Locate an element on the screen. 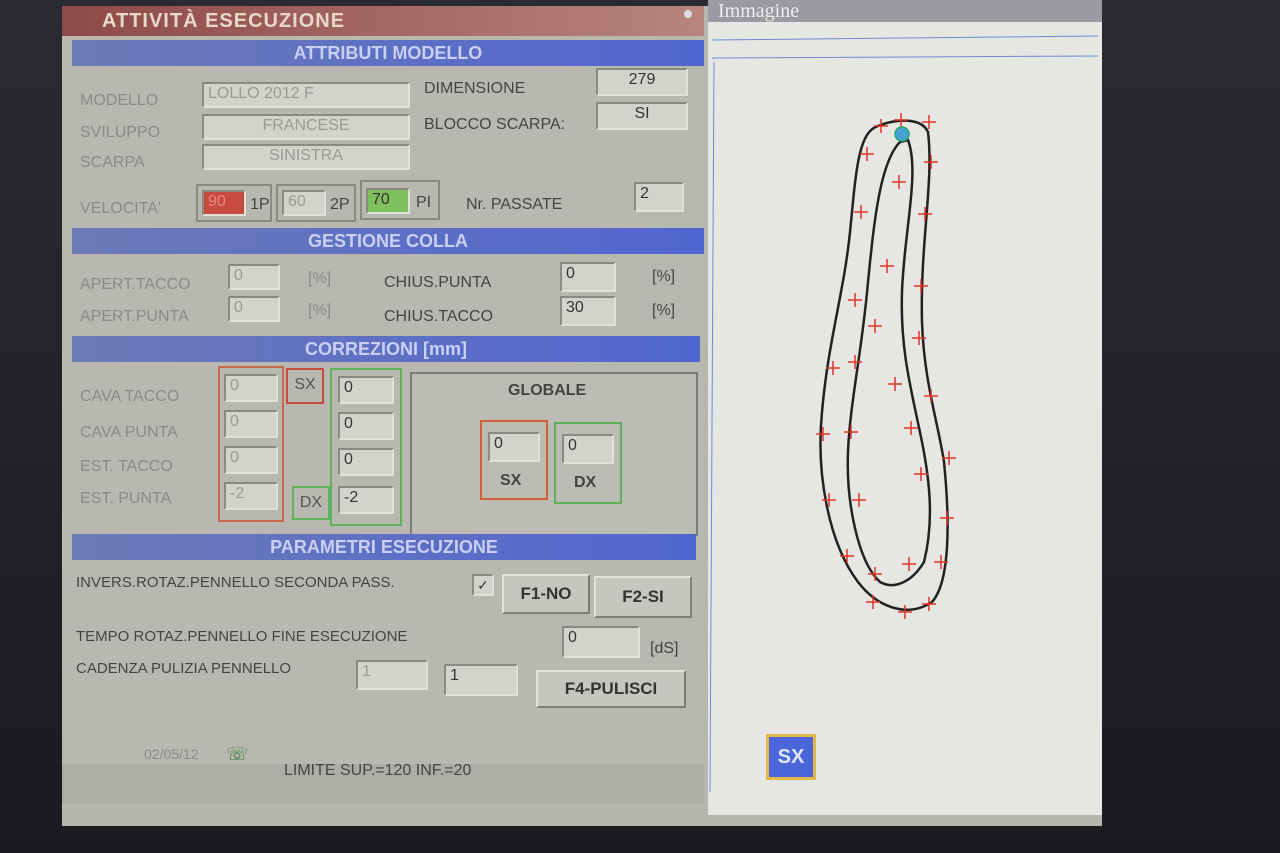 The height and width of the screenshot is (853, 1280). start-point-marker is located at coordinates (902, 134).